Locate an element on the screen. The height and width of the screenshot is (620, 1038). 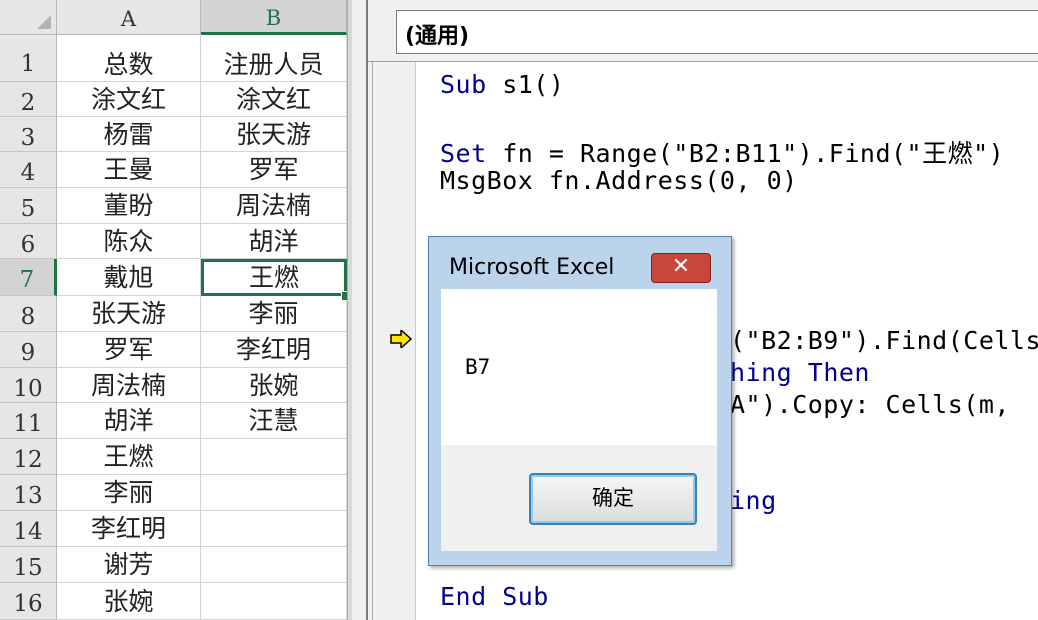
code-line-copy: A").Copy: Cells(m, is located at coordinates (877, 404).